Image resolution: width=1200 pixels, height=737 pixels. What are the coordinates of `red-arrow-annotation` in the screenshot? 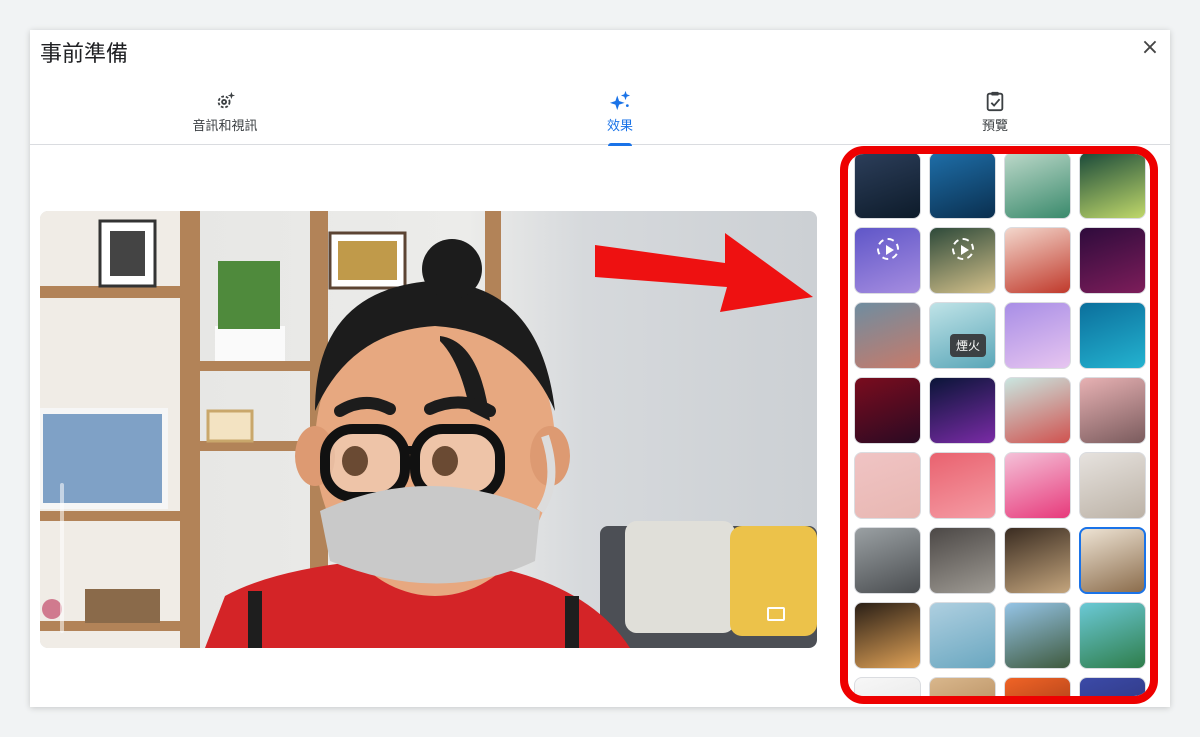 It's located at (704, 272).